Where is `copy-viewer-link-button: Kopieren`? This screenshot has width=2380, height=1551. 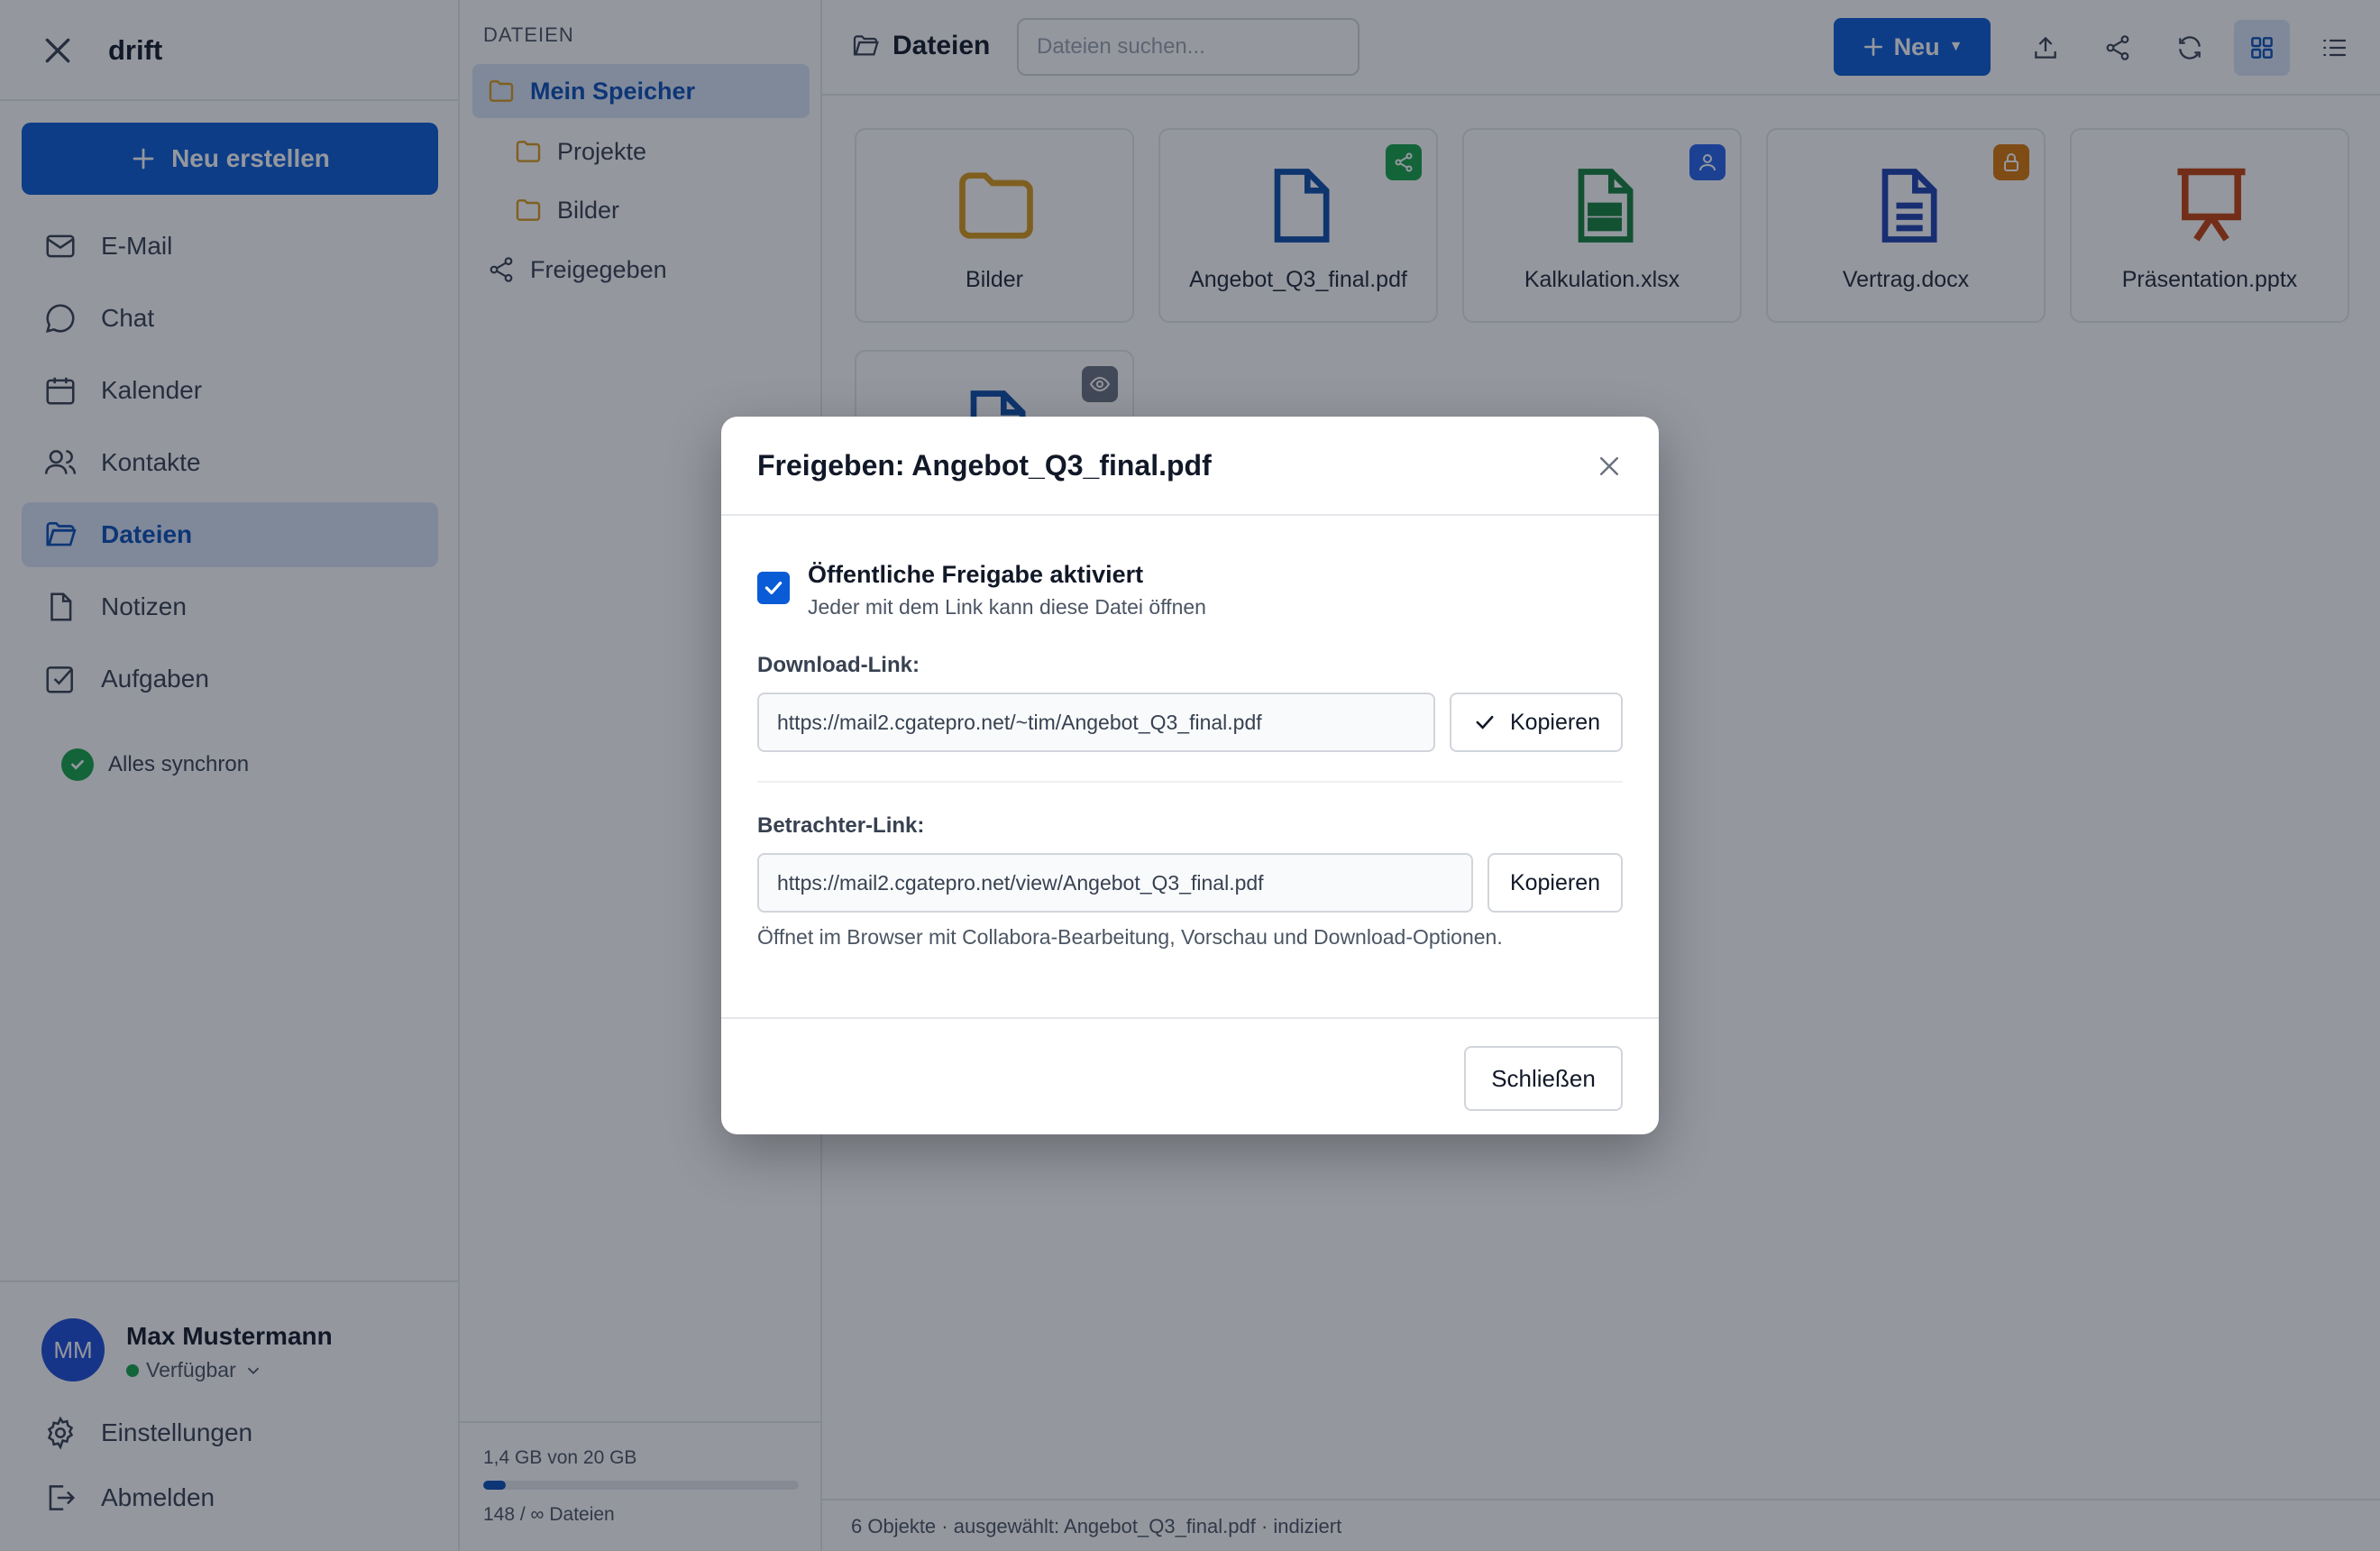 copy-viewer-link-button: Kopieren is located at coordinates (1555, 883).